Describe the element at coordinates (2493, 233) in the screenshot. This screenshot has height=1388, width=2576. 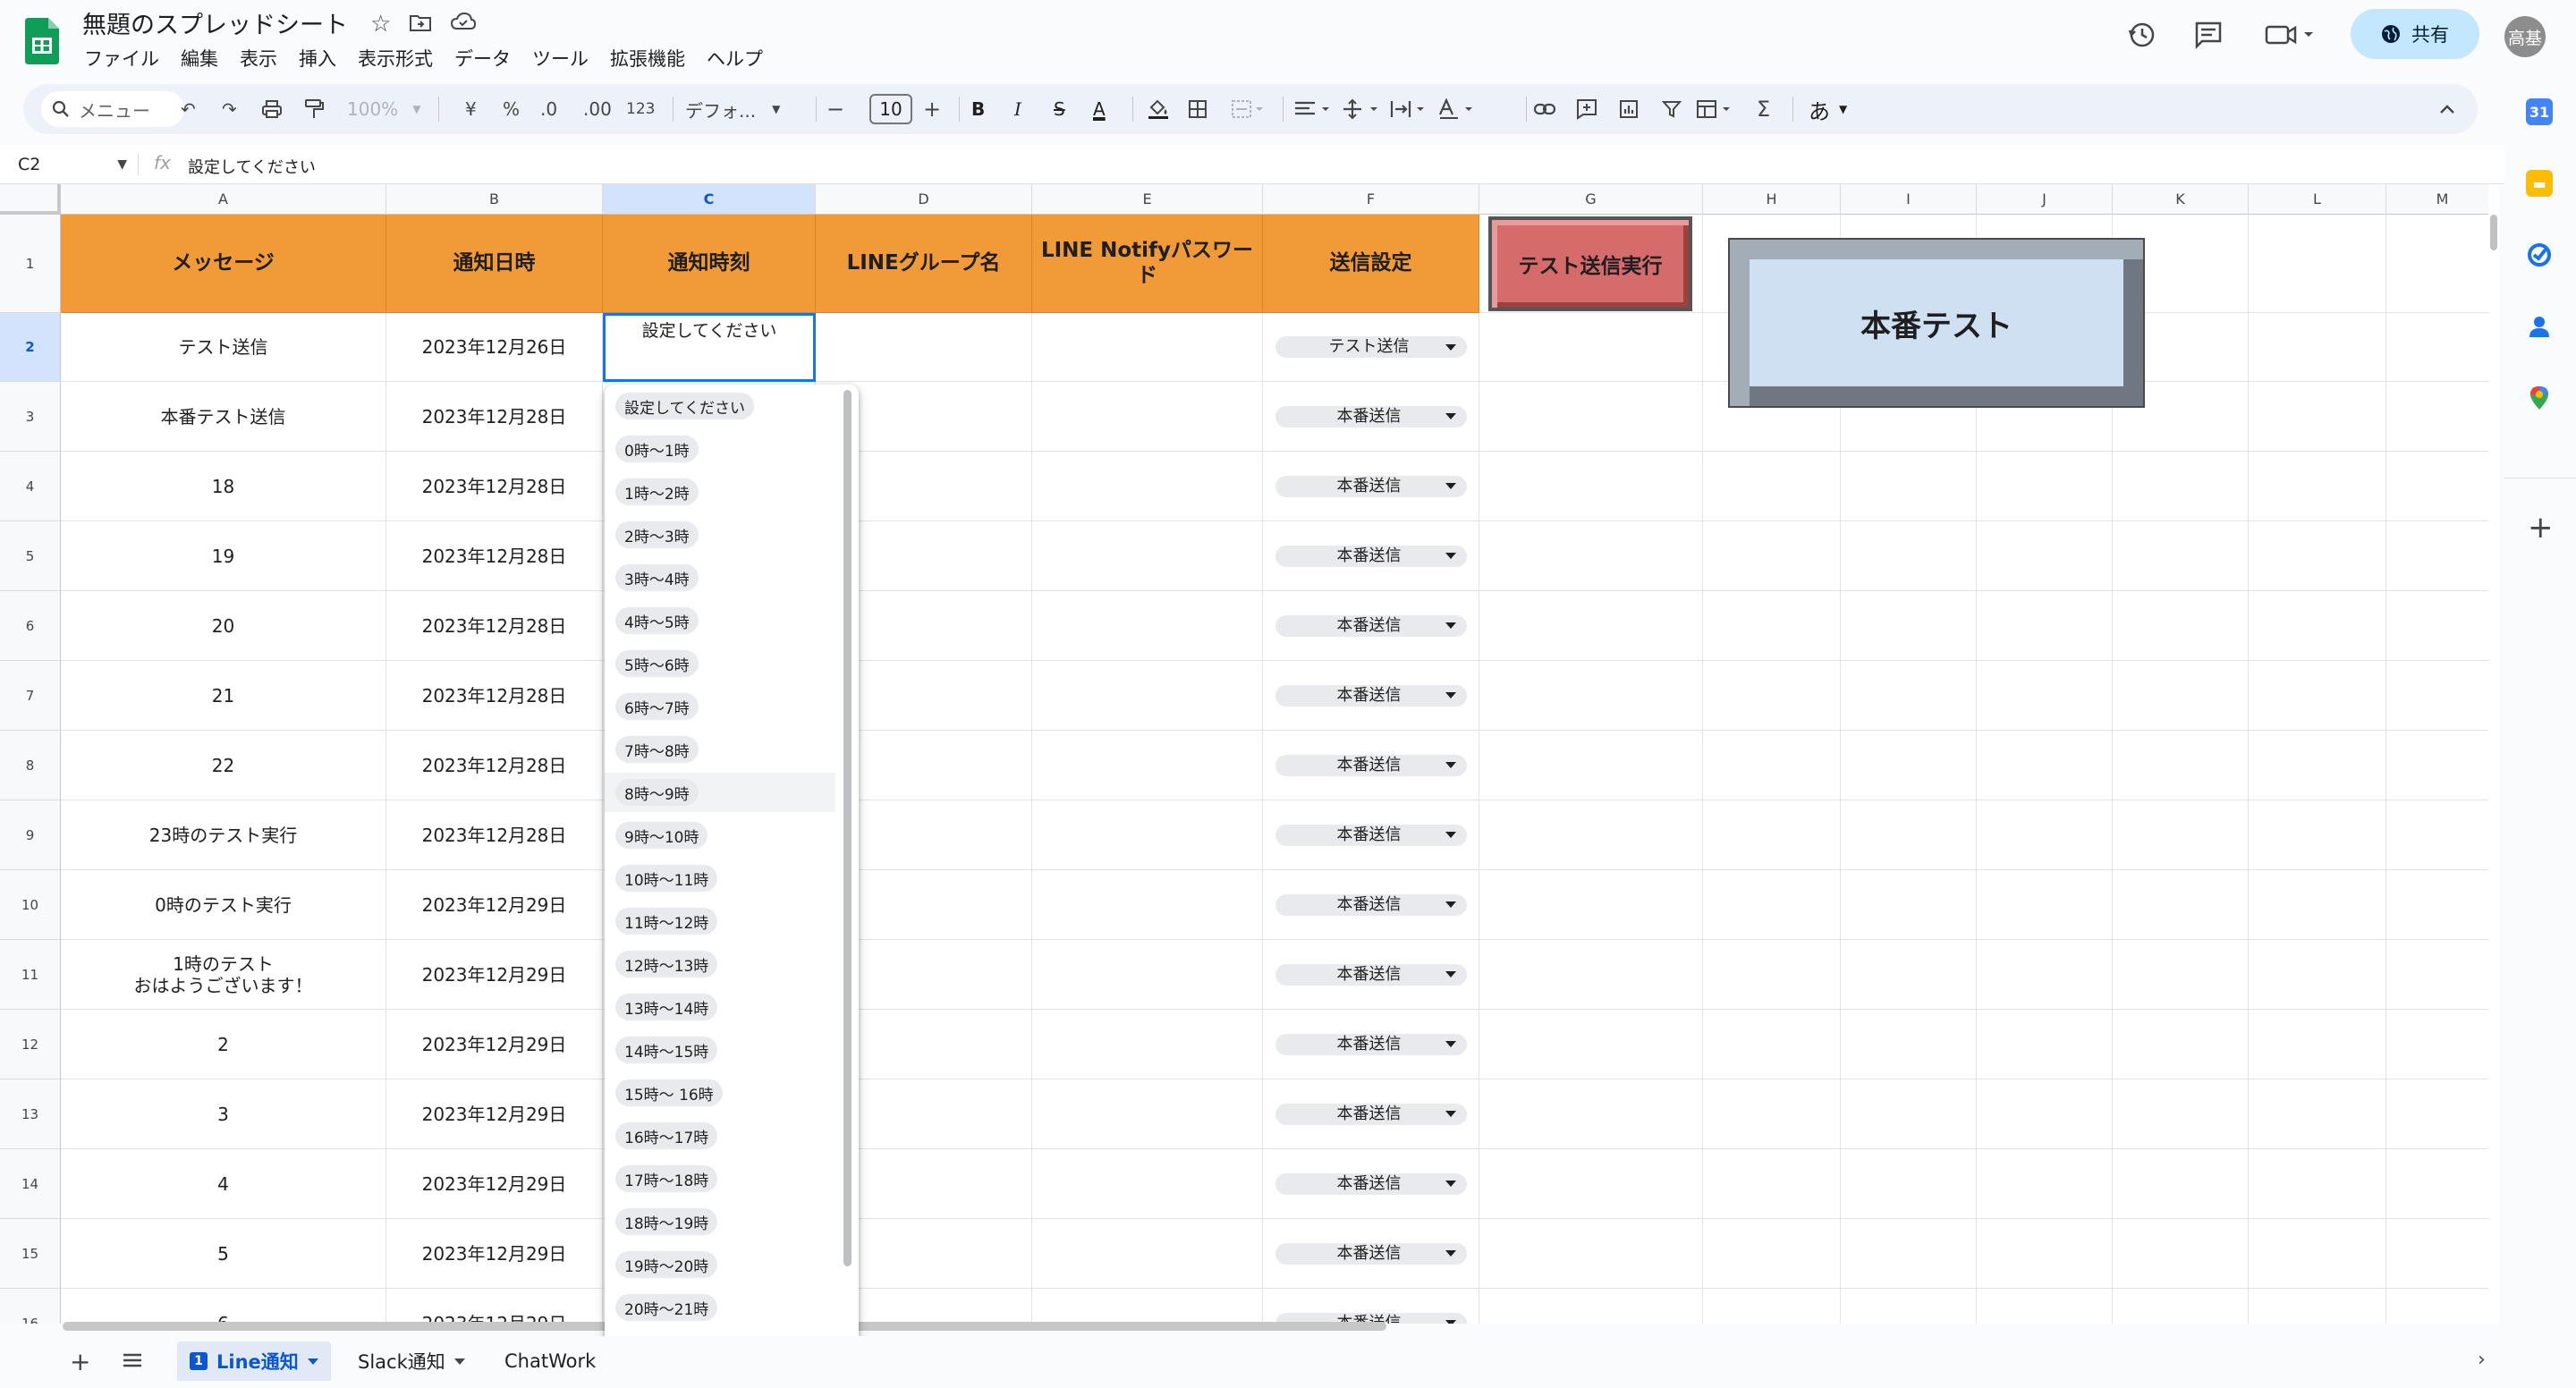
I see `vertical-scroll-thumb` at that location.